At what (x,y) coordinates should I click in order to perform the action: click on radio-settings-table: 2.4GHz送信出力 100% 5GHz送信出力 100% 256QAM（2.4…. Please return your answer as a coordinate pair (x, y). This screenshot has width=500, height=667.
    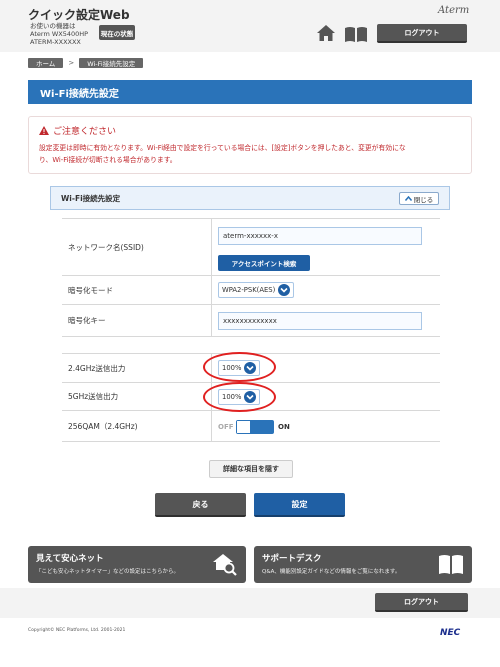
    Looking at the image, I should click on (251, 397).